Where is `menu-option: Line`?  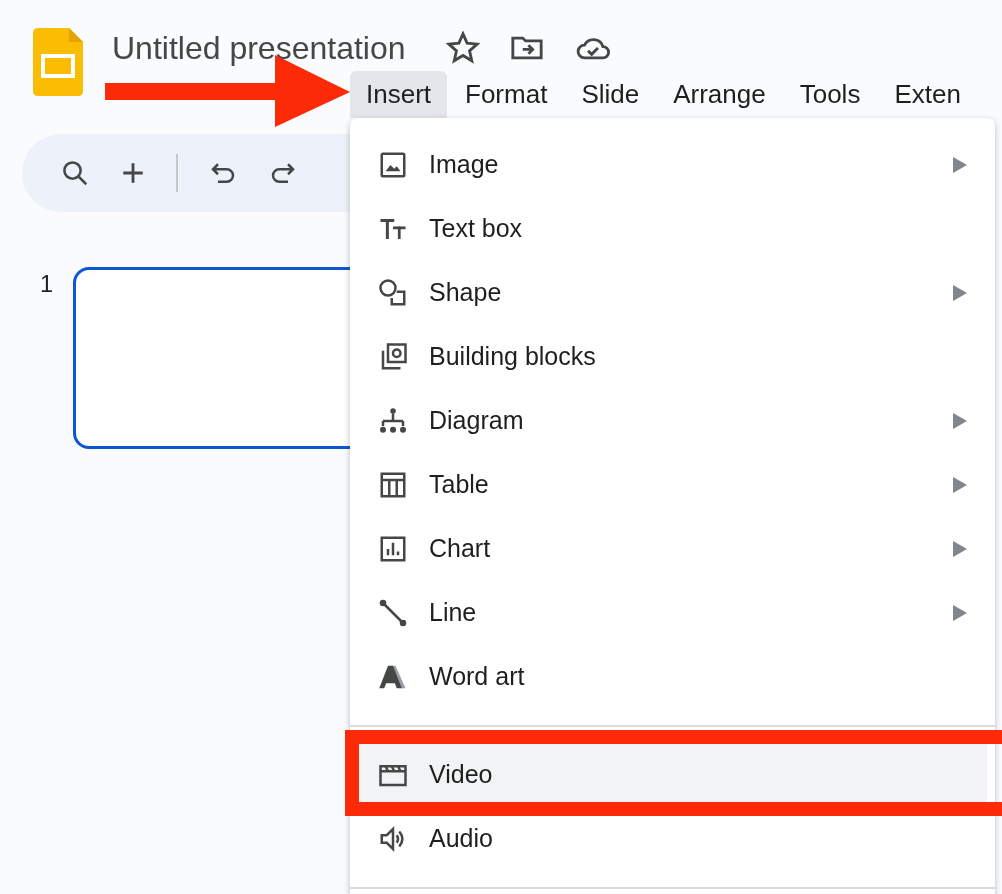 menu-option: Line is located at coordinates (672, 613).